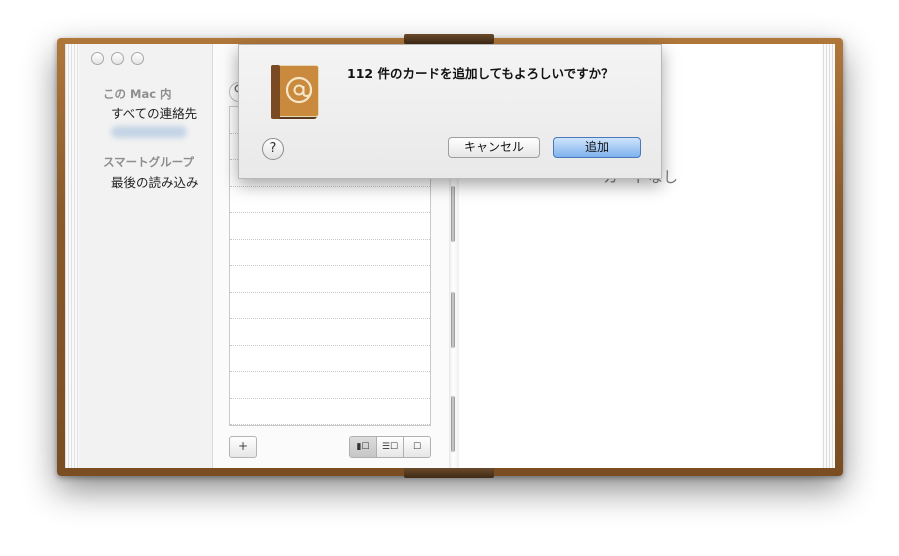 The width and height of the screenshot is (899, 556). Describe the element at coordinates (363, 447) in the screenshot. I see `view-groups-list-card-button: ▮☐` at that location.